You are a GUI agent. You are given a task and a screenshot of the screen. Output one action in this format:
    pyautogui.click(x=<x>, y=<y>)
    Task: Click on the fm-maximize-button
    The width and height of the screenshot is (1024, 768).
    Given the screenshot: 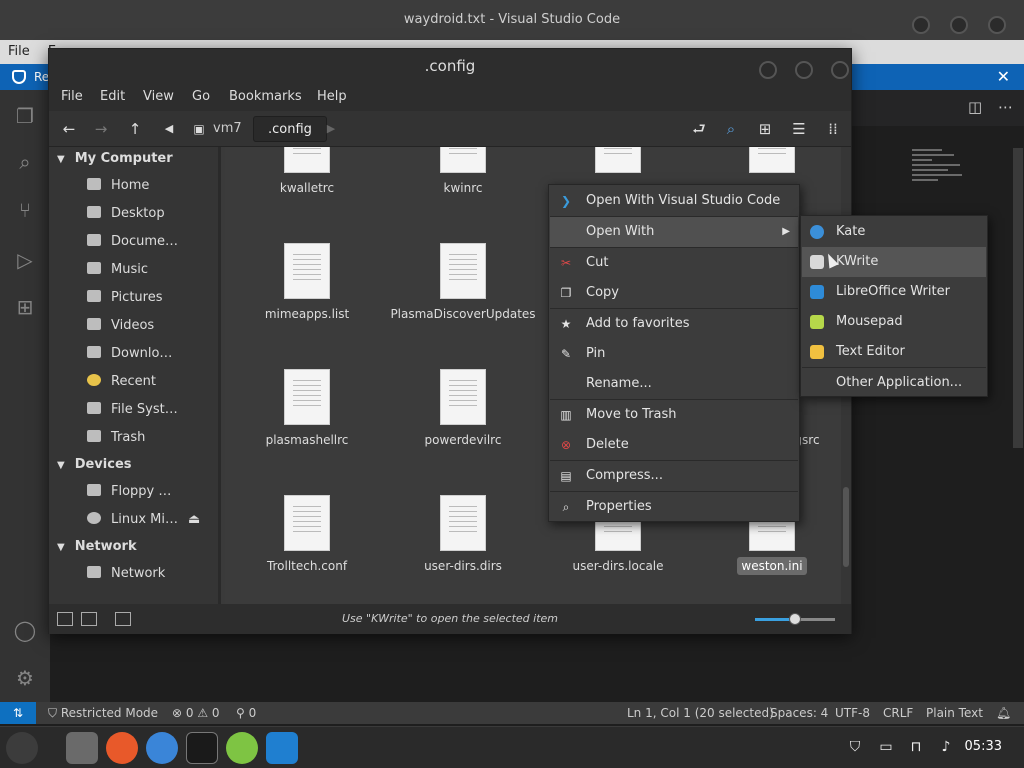 What is the action you would take?
    pyautogui.click(x=804, y=70)
    